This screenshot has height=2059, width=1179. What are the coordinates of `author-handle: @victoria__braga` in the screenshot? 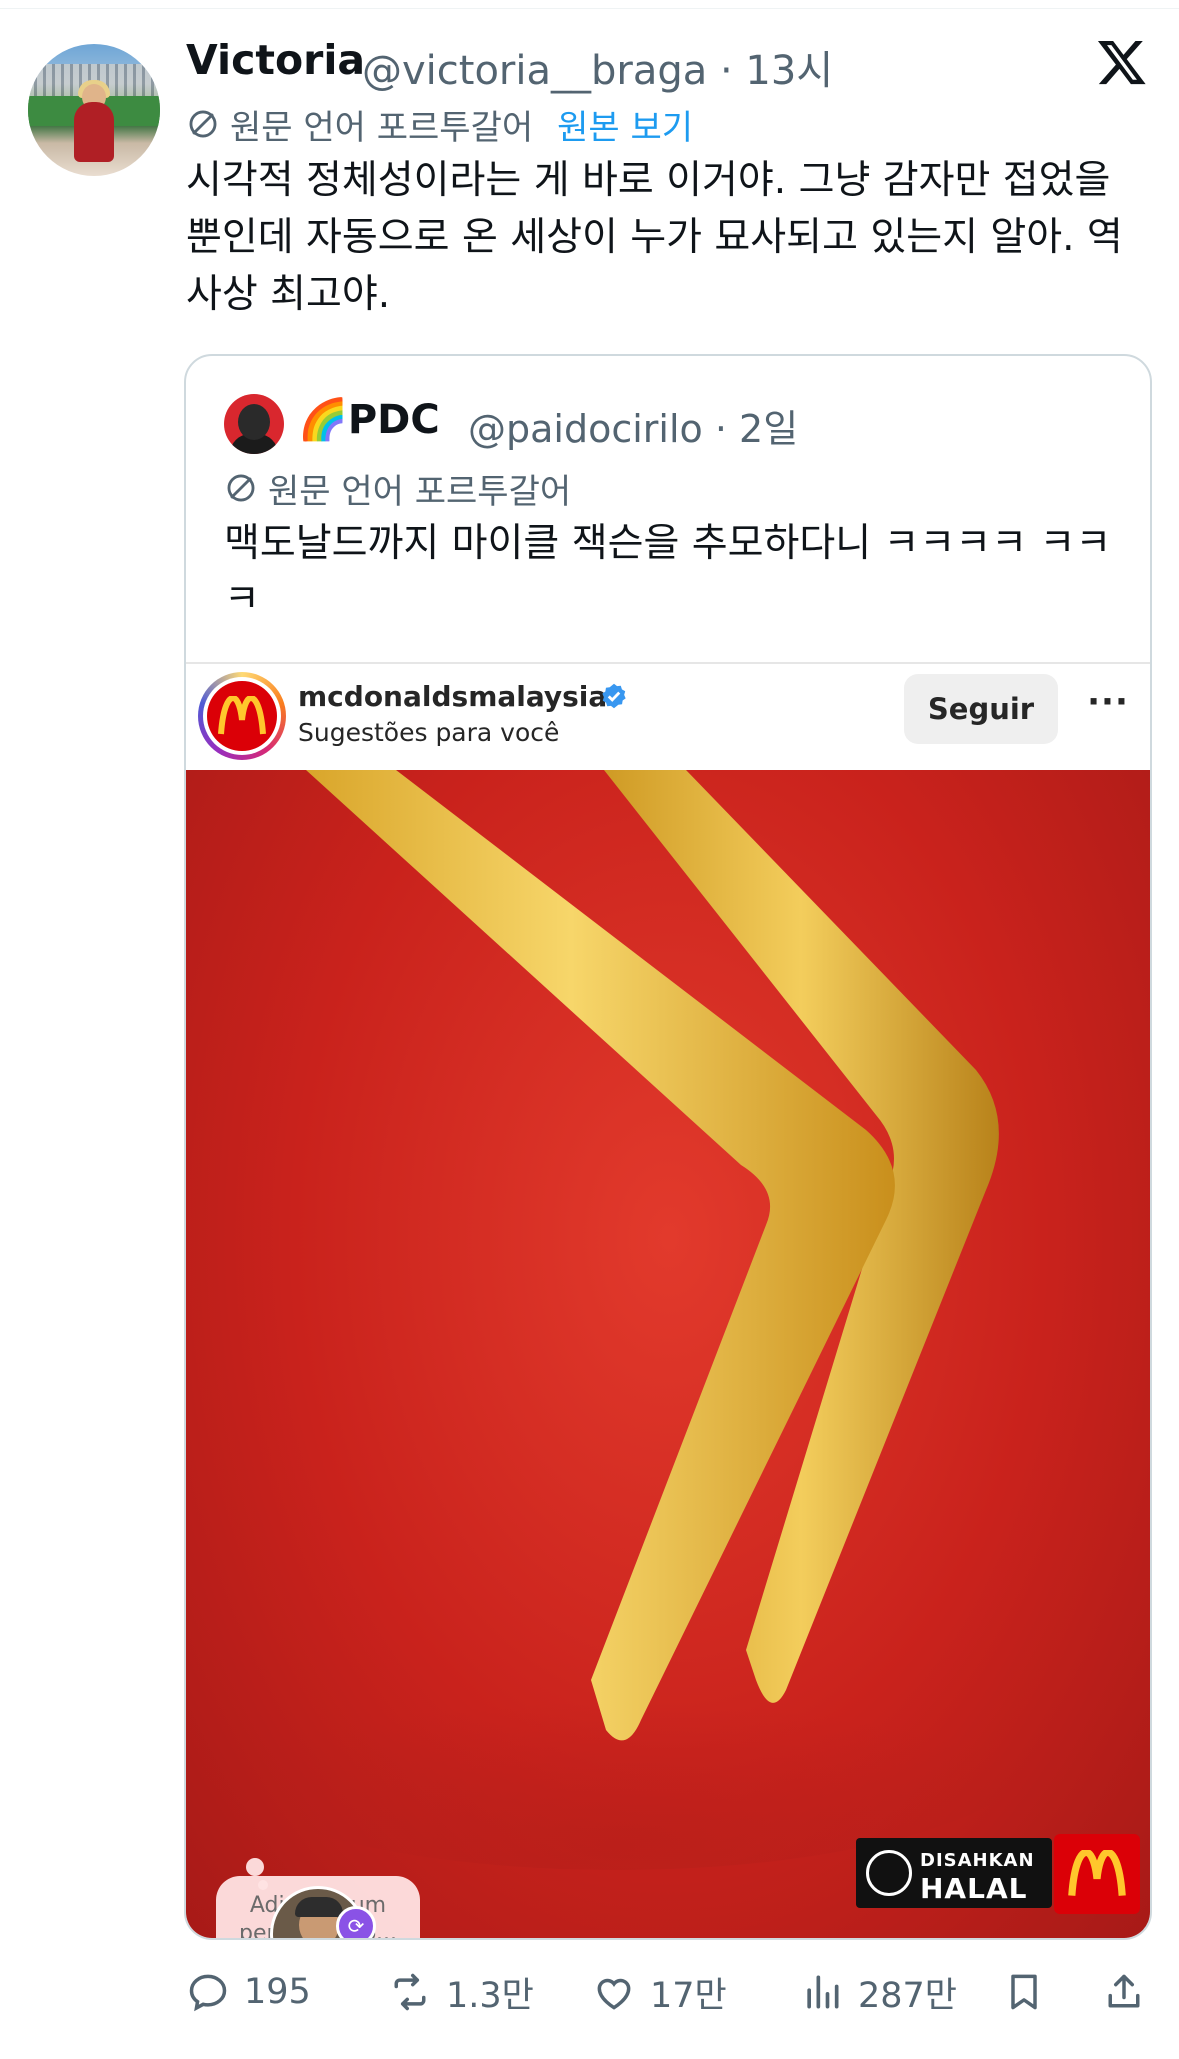 It's located at (534, 71).